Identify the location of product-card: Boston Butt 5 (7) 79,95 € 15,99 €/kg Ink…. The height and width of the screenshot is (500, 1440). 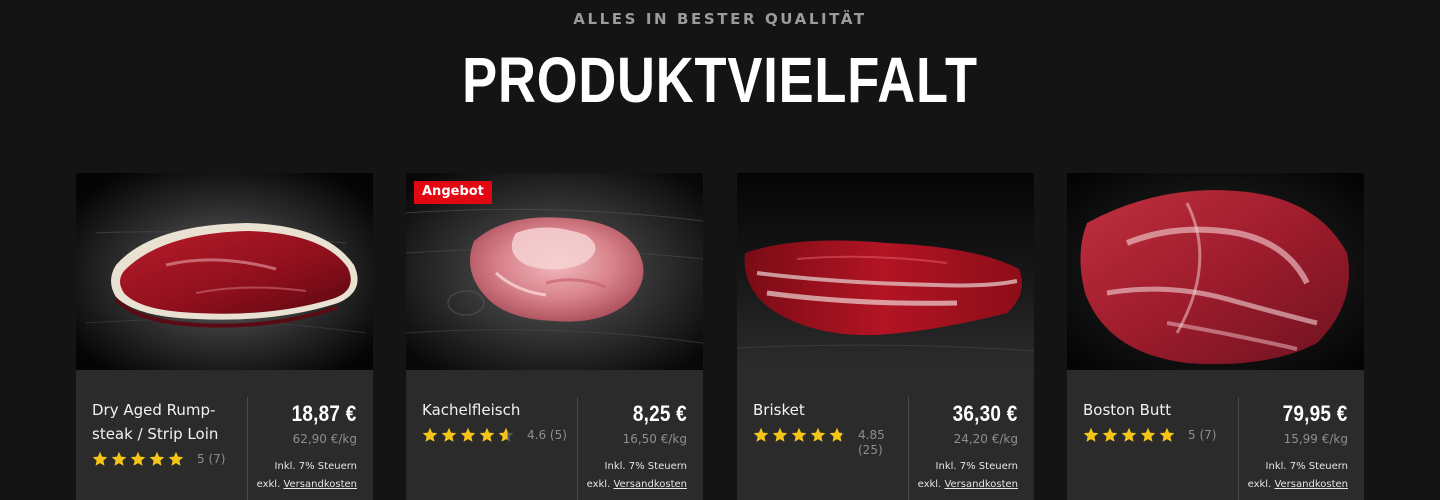
(1215, 336).